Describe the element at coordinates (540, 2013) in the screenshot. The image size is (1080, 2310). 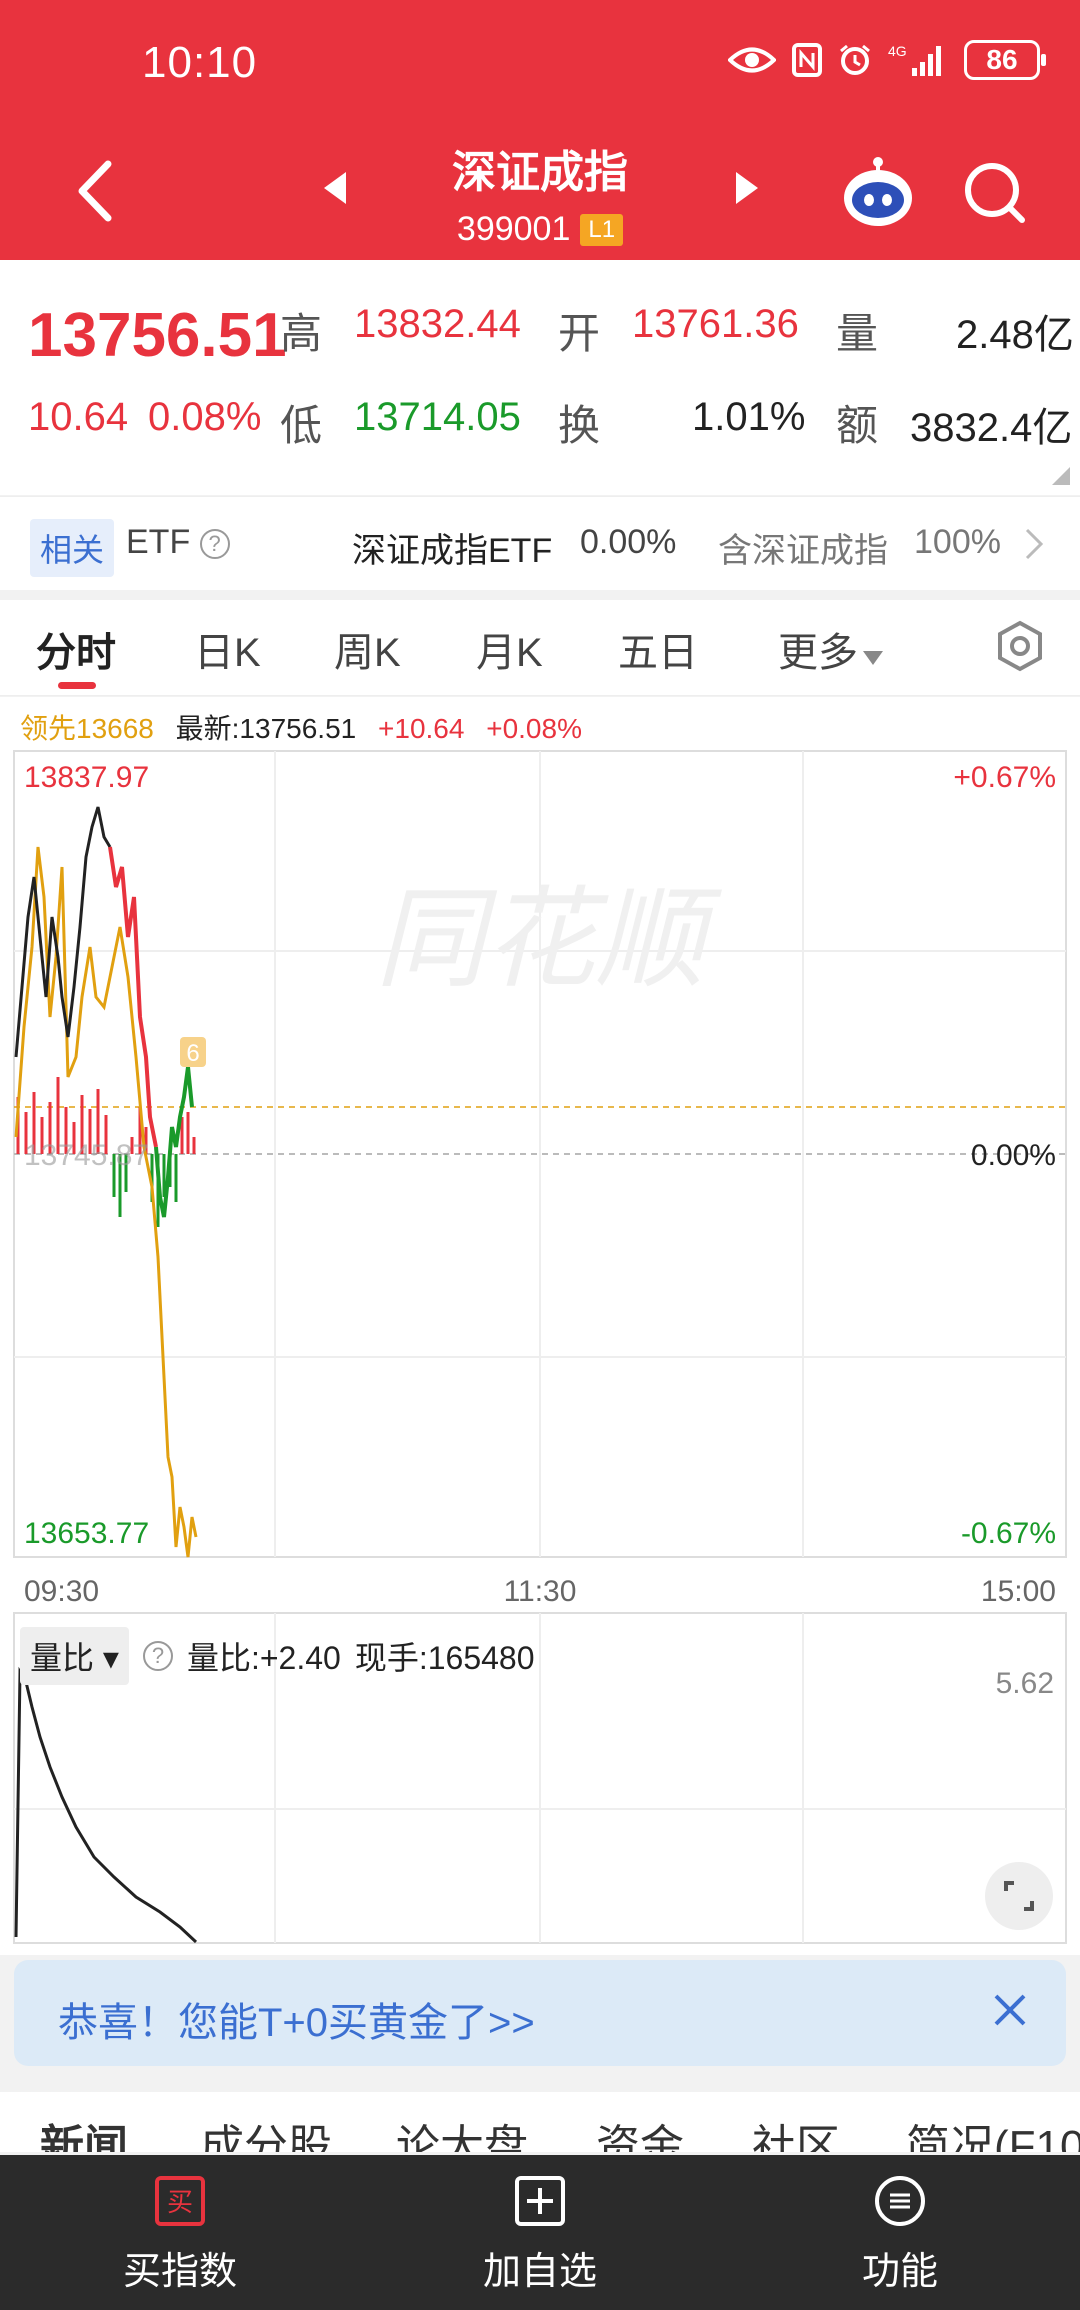
I see `promo-banner: 恭喜！您能T+0买黄金了>>` at that location.